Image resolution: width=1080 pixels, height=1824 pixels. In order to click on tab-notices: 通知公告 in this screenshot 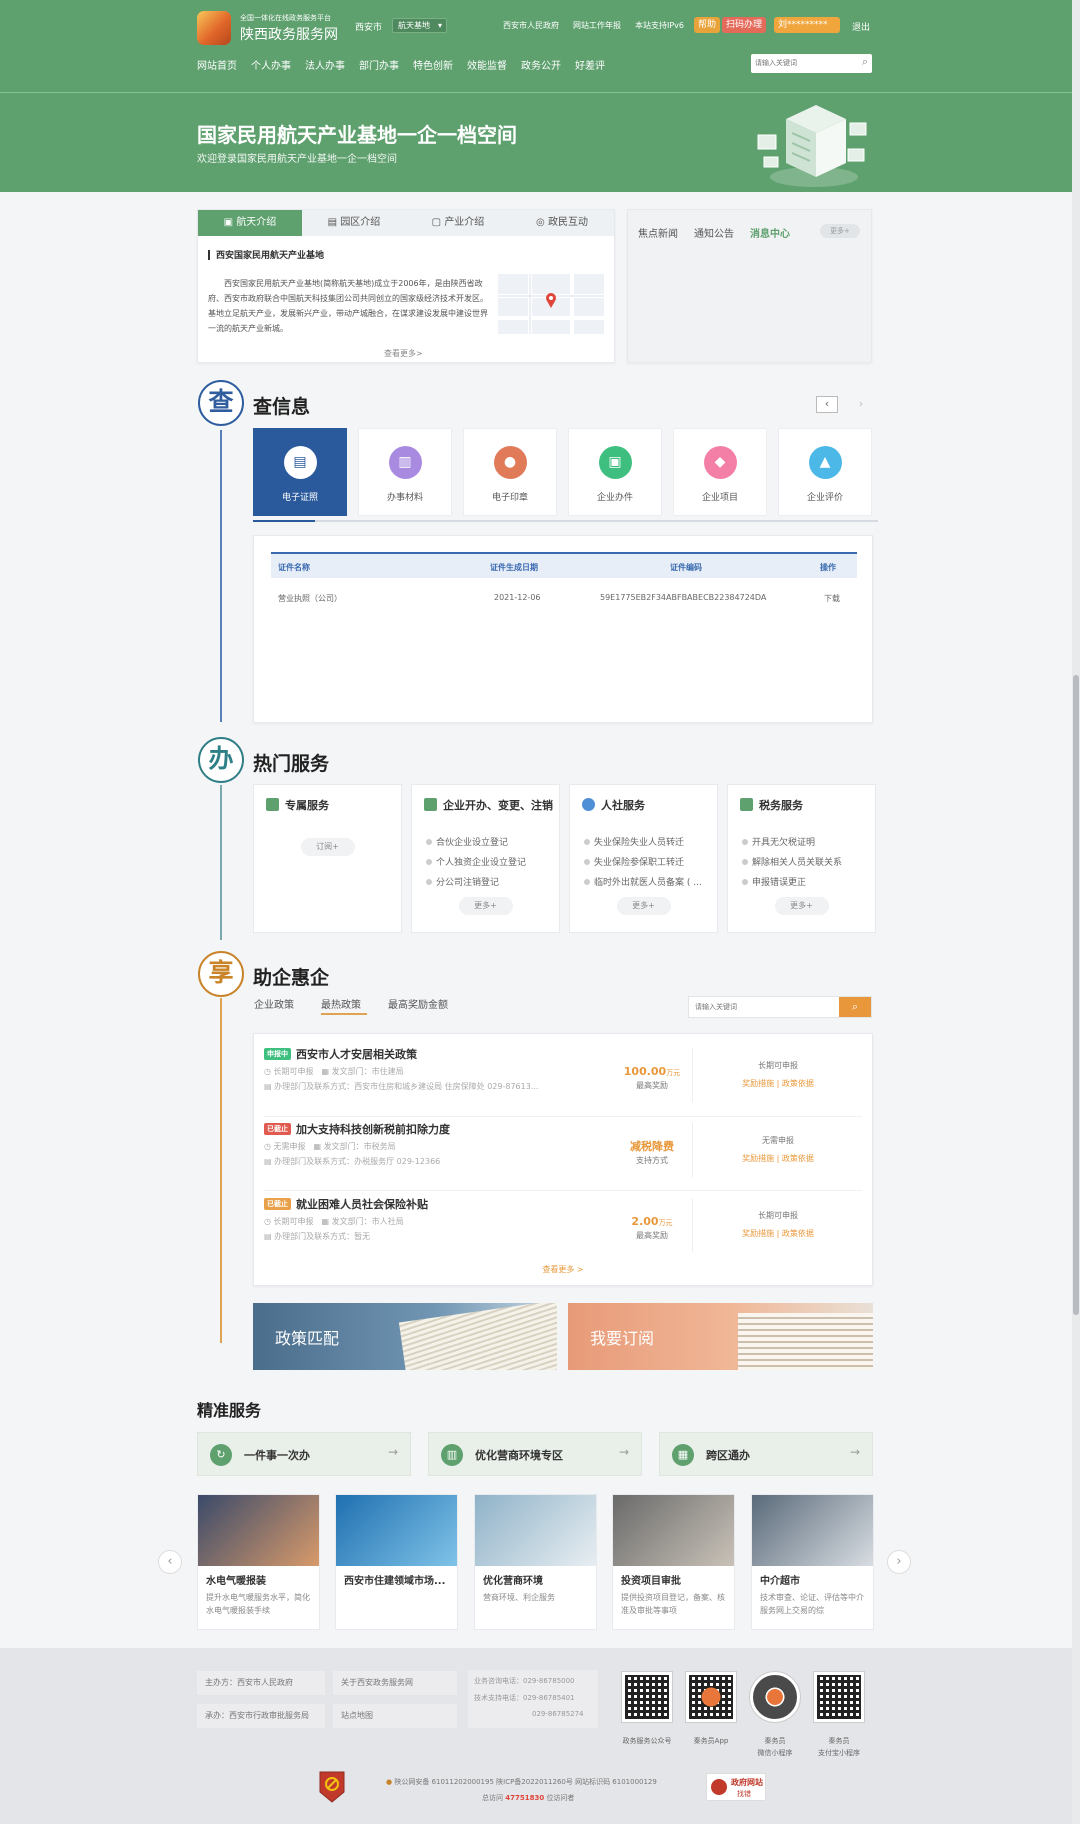, I will do `click(714, 232)`.